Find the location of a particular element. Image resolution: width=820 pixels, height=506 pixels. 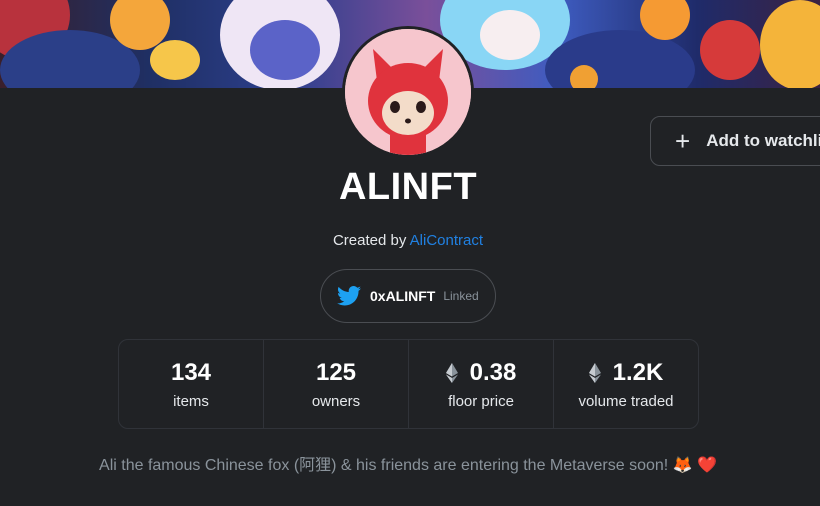

plus-icon: + is located at coordinates (683, 141).